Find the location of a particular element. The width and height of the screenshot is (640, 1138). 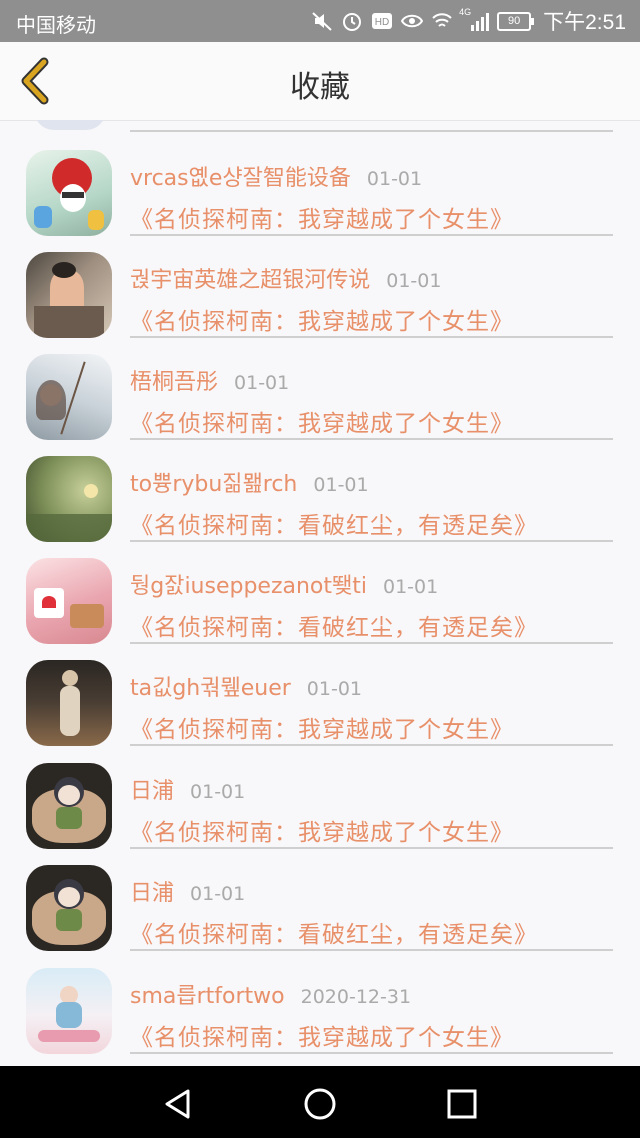

list-item-partial is located at coordinates (320, 126).